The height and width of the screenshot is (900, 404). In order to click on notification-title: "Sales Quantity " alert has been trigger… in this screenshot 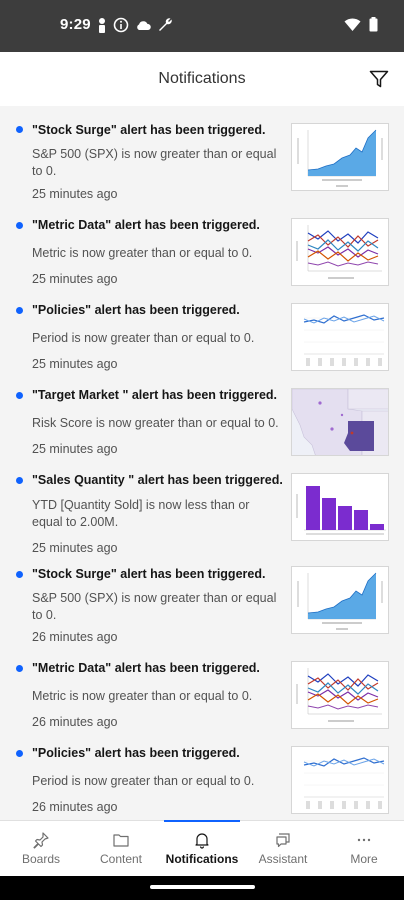, I will do `click(157, 480)`.